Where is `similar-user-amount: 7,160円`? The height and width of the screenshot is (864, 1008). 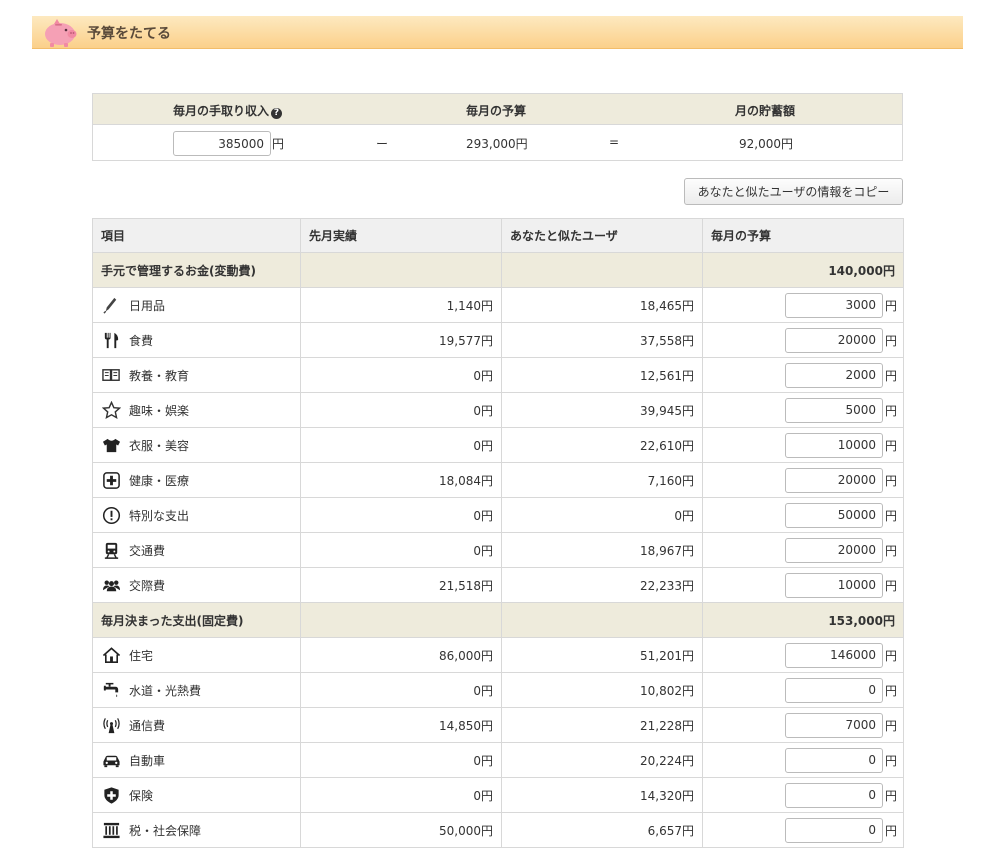
similar-user-amount: 7,160円 is located at coordinates (602, 480).